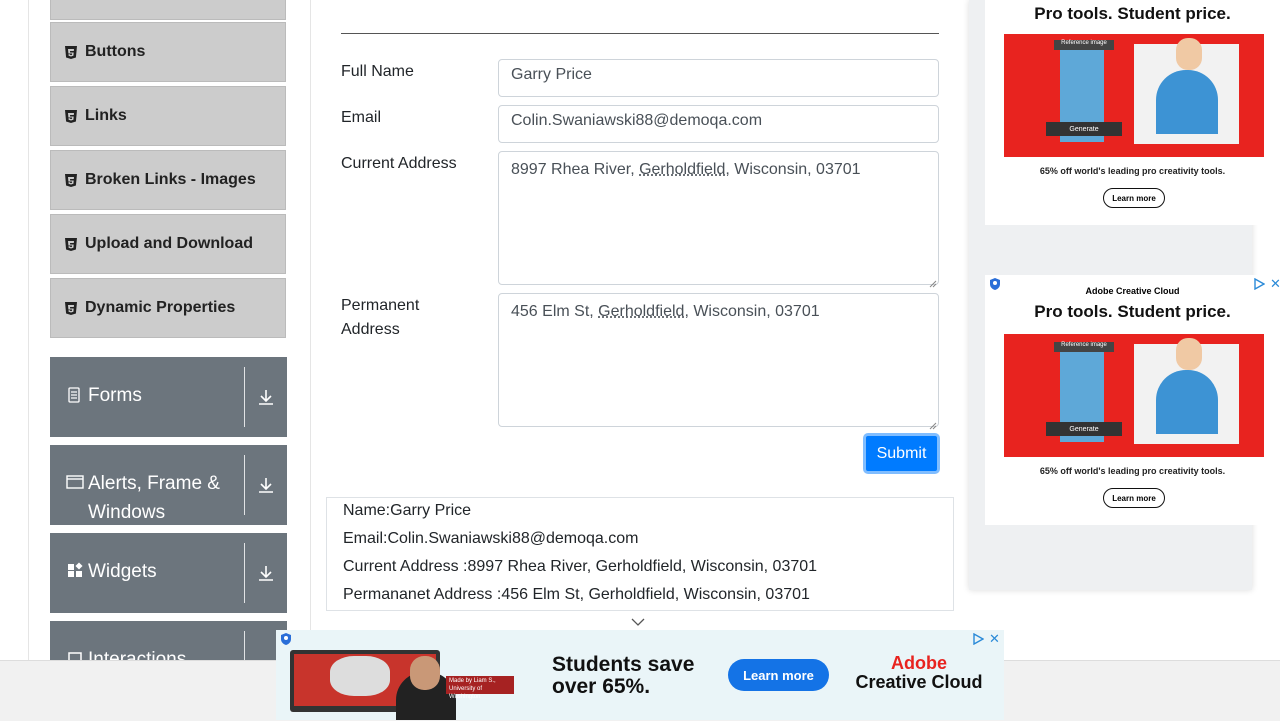 The width and height of the screenshot is (1280, 721). What do you see at coordinates (122, 571) in the screenshot?
I see `sidebar-group-label: Widgets` at bounding box center [122, 571].